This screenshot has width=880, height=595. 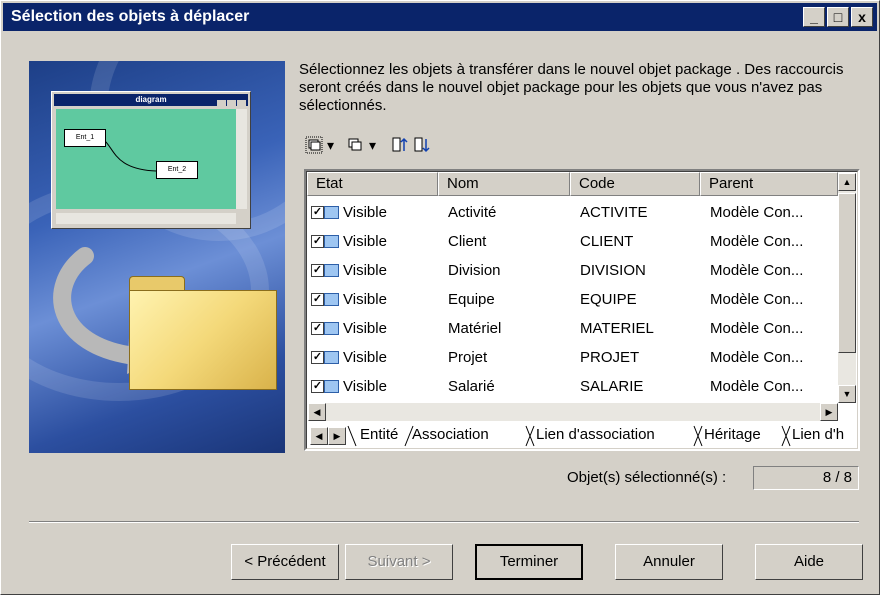 I want to click on cell-nom: Projet, so click(x=468, y=357).